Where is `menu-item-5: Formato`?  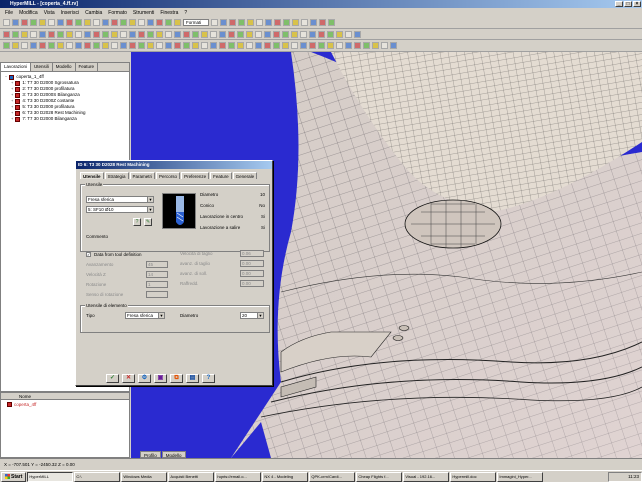 menu-item-5: Formato is located at coordinates (117, 13).